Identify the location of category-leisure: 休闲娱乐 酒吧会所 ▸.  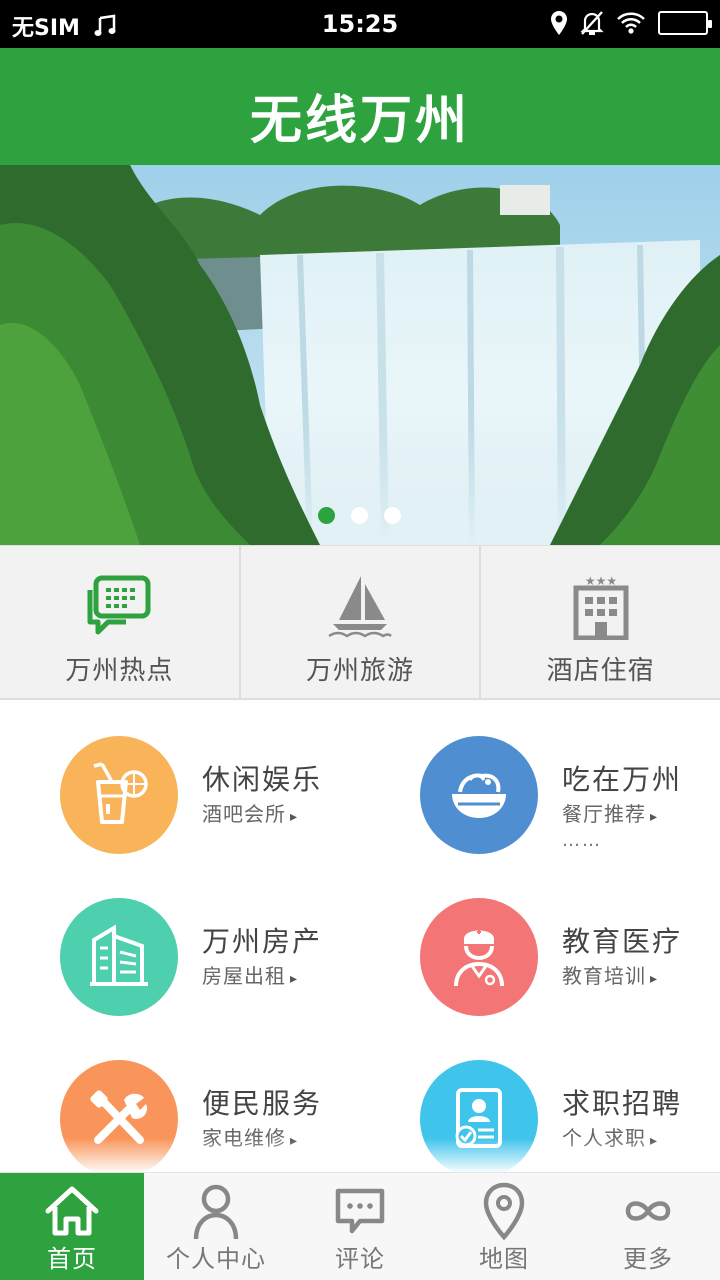
(180, 783).